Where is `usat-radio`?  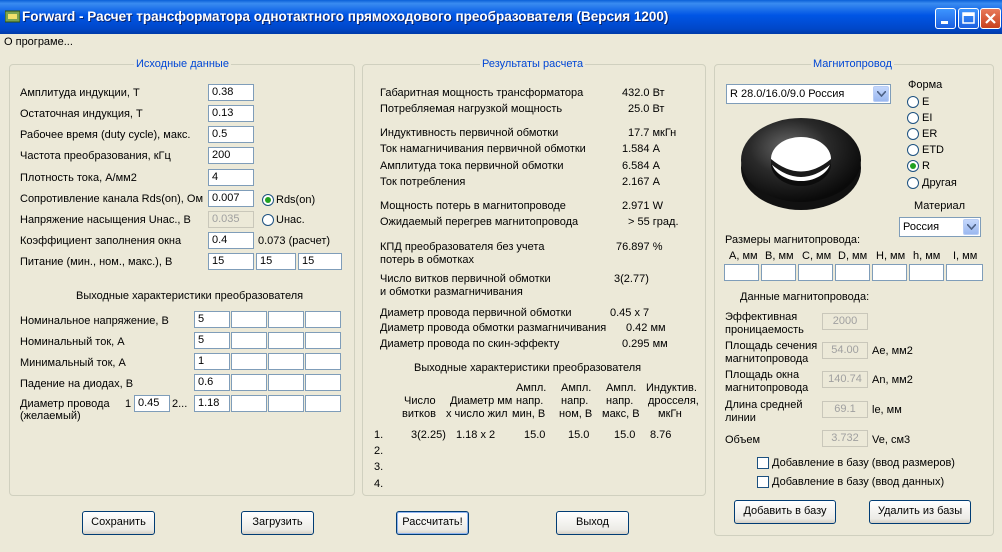
usat-radio is located at coordinates (268, 220).